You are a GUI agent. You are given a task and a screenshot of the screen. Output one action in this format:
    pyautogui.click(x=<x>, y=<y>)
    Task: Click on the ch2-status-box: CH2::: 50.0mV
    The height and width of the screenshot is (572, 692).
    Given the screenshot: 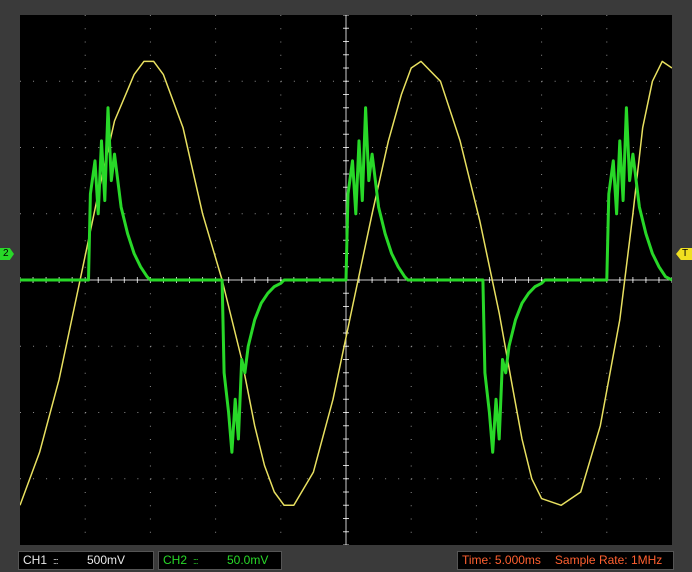 What is the action you would take?
    pyautogui.click(x=220, y=560)
    